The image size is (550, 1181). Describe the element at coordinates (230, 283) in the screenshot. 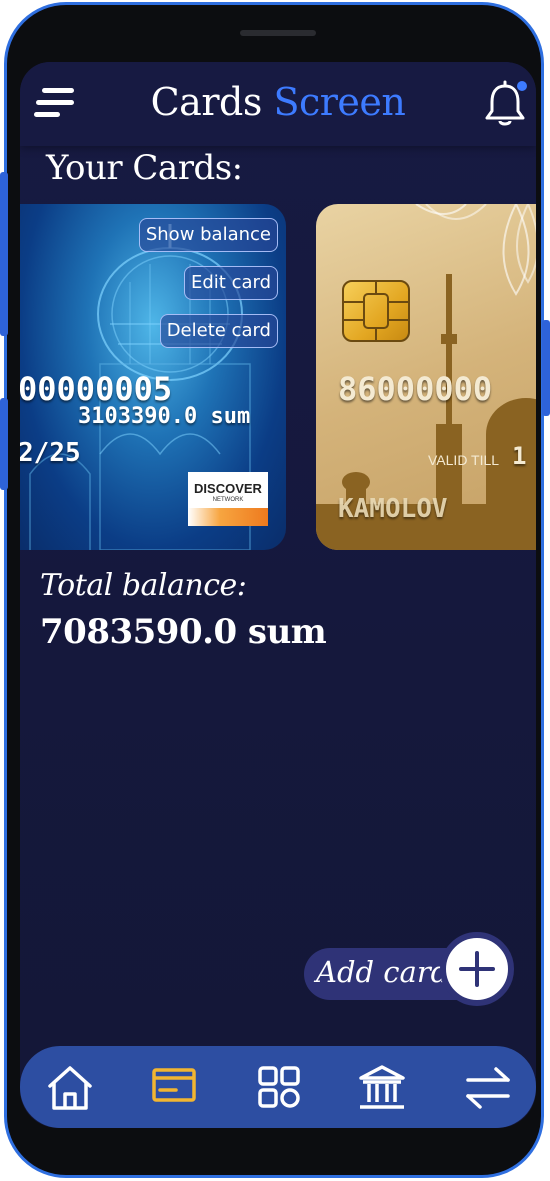

I see `edit-card-button: Edit card` at that location.